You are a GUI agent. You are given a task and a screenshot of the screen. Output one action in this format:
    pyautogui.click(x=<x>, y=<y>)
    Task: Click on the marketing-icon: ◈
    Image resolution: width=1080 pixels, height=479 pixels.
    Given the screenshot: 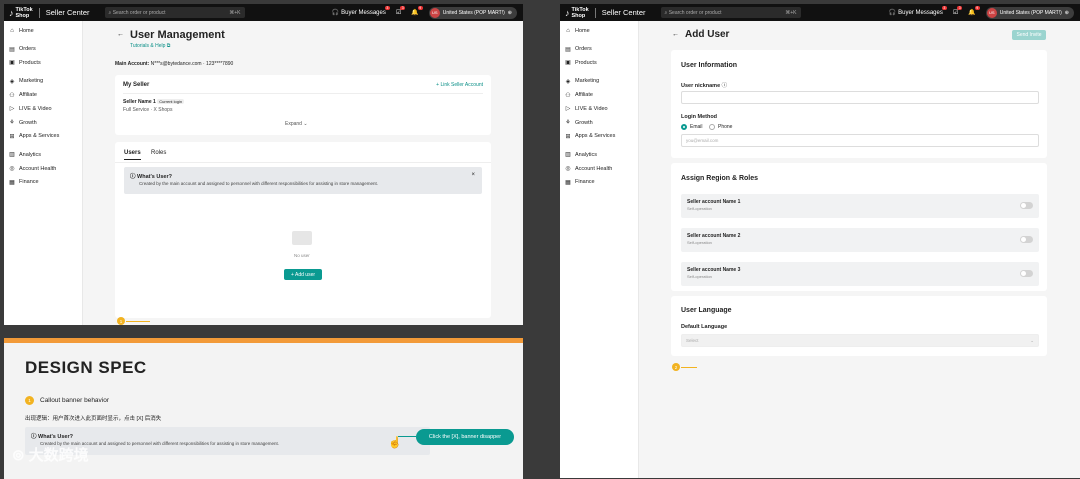 What is the action you would take?
    pyautogui.click(x=568, y=81)
    